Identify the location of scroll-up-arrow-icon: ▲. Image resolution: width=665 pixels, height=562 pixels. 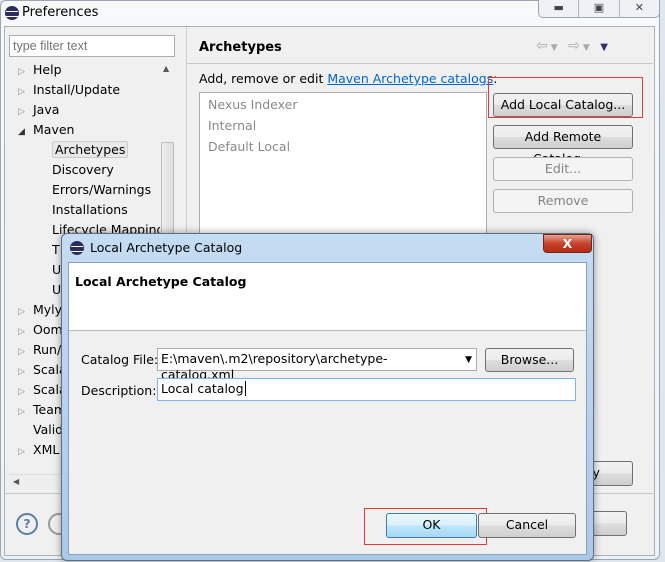
(166, 68).